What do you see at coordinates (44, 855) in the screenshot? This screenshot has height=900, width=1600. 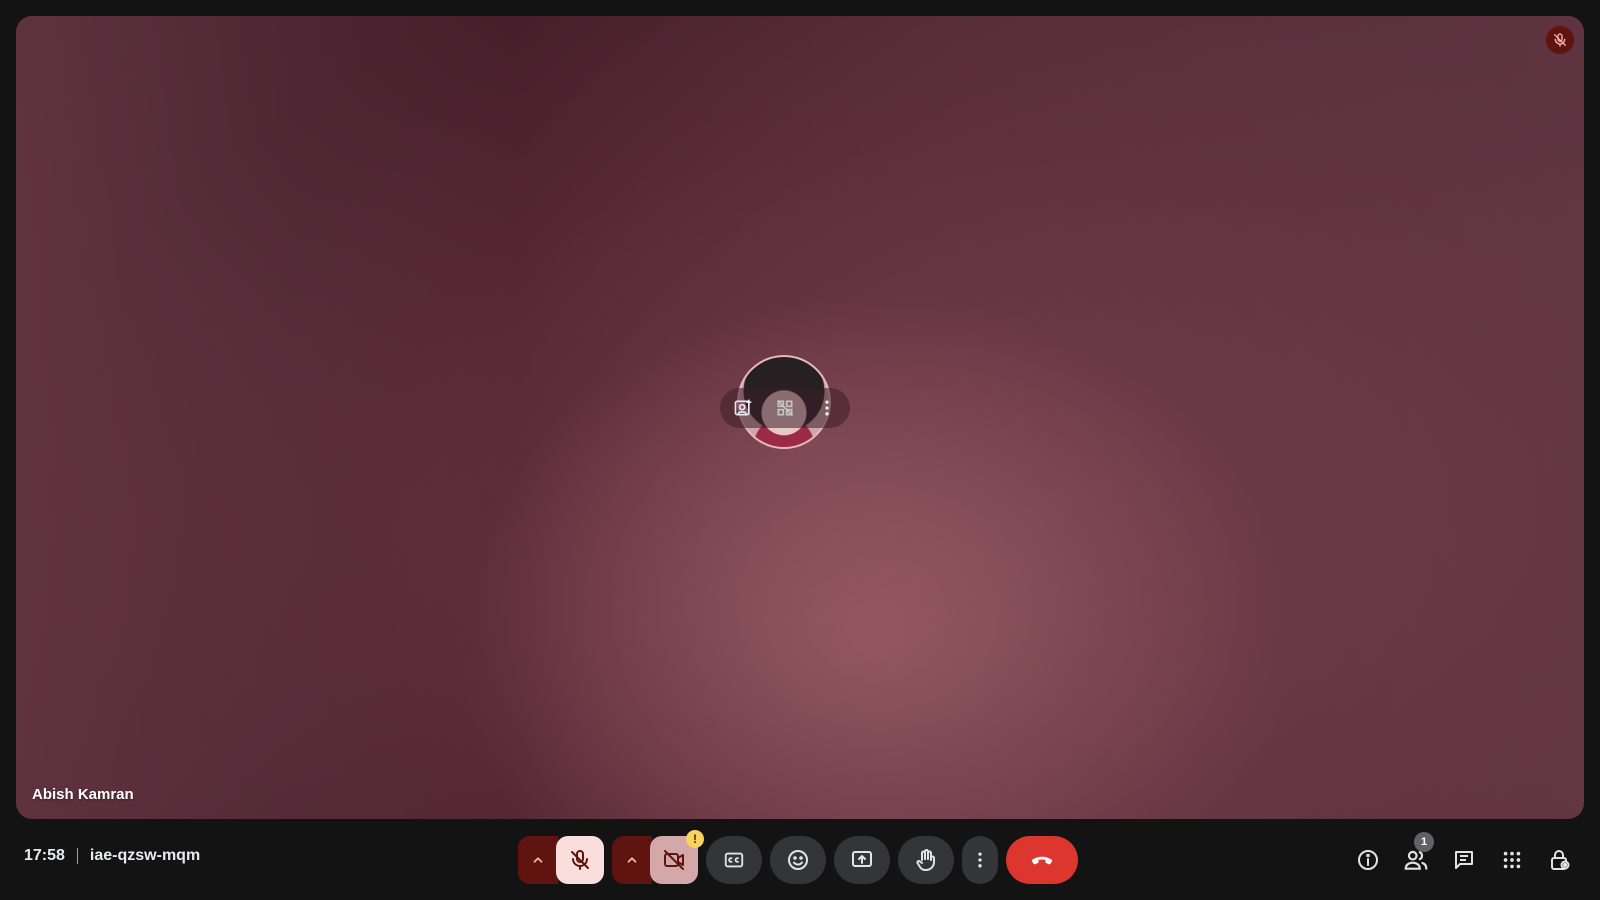 I see `meeting-time: 17:58` at bounding box center [44, 855].